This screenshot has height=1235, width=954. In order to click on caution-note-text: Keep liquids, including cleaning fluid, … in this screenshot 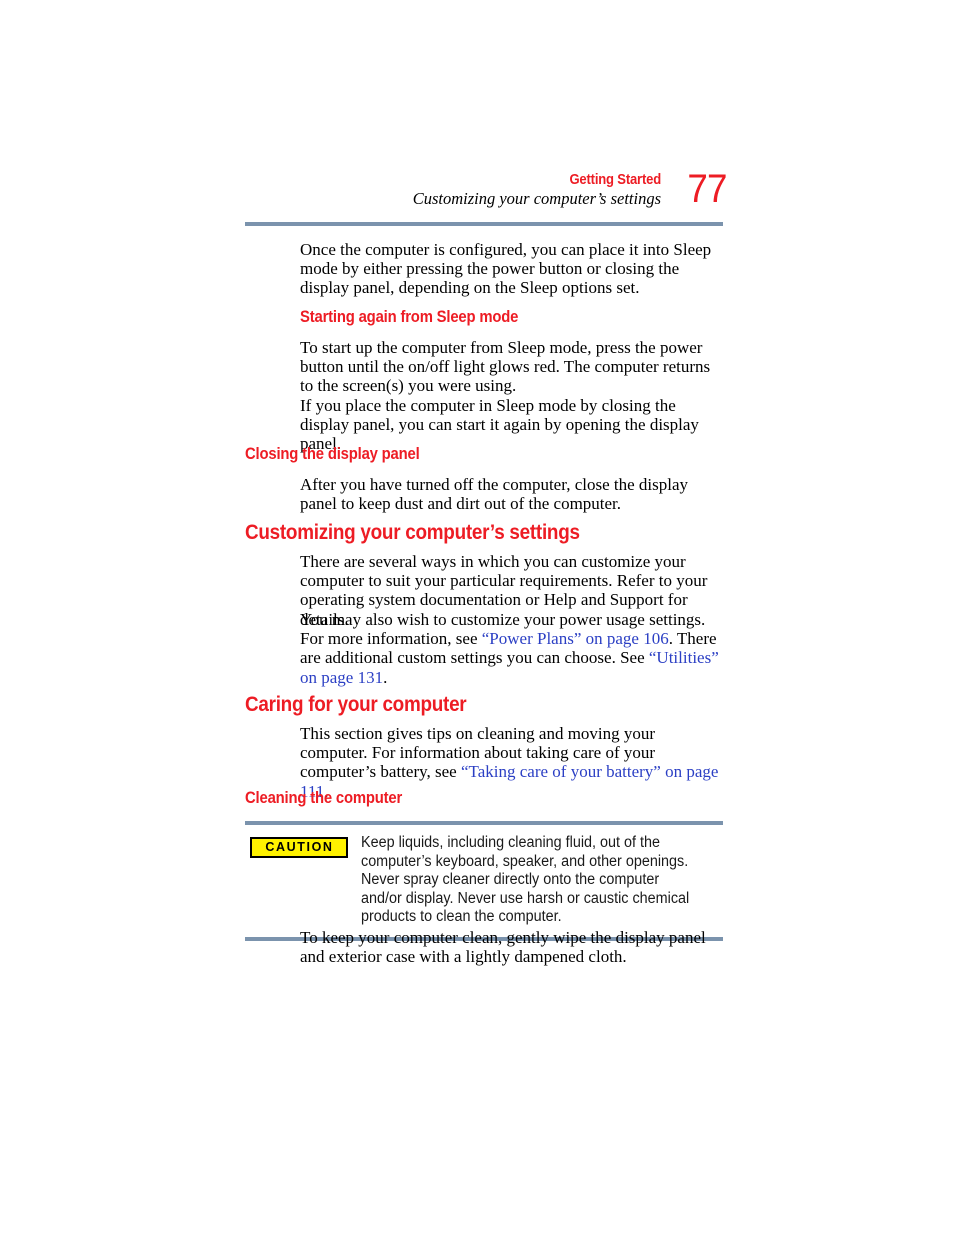, I will do `click(525, 880)`.